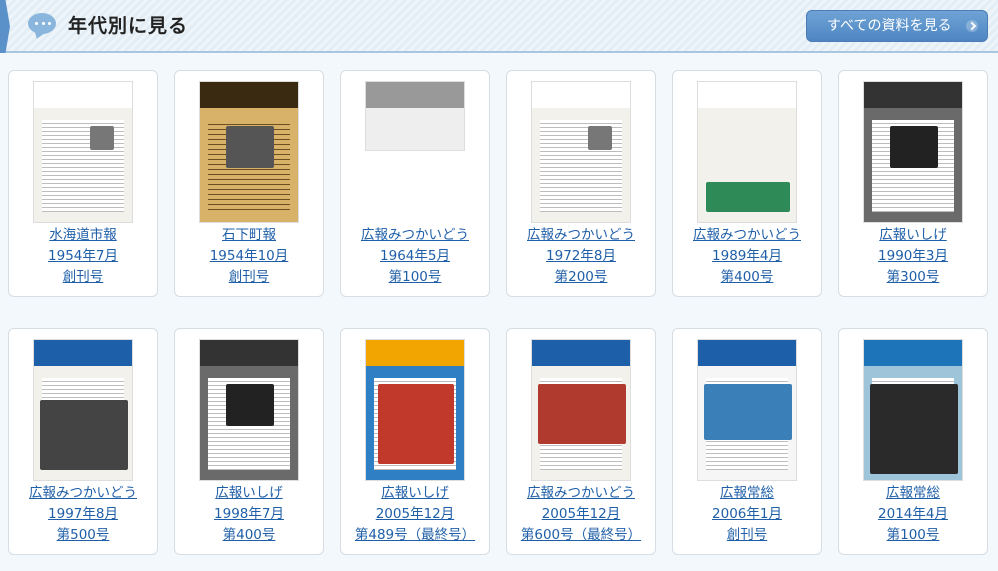  Describe the element at coordinates (415, 183) in the screenshot. I see `issue-card: 広報みつかいどう 1964年5月 第100号` at that location.